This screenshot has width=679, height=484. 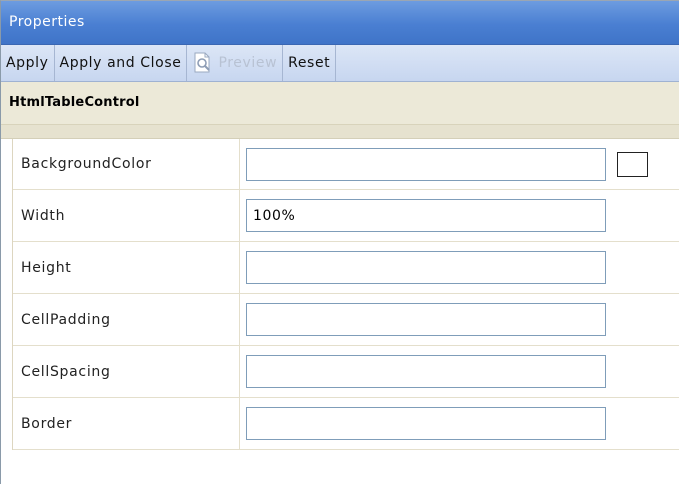 I want to click on apply-button: Apply, so click(x=28, y=63).